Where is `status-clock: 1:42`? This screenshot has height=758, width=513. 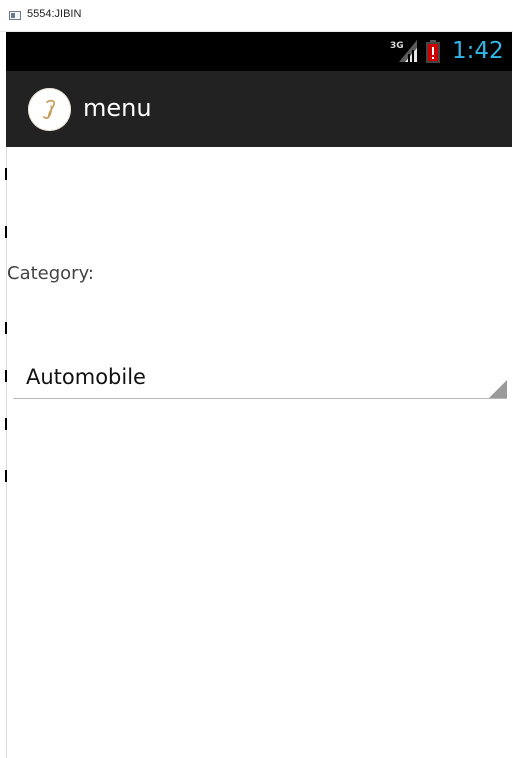
status-clock: 1:42 is located at coordinates (478, 51).